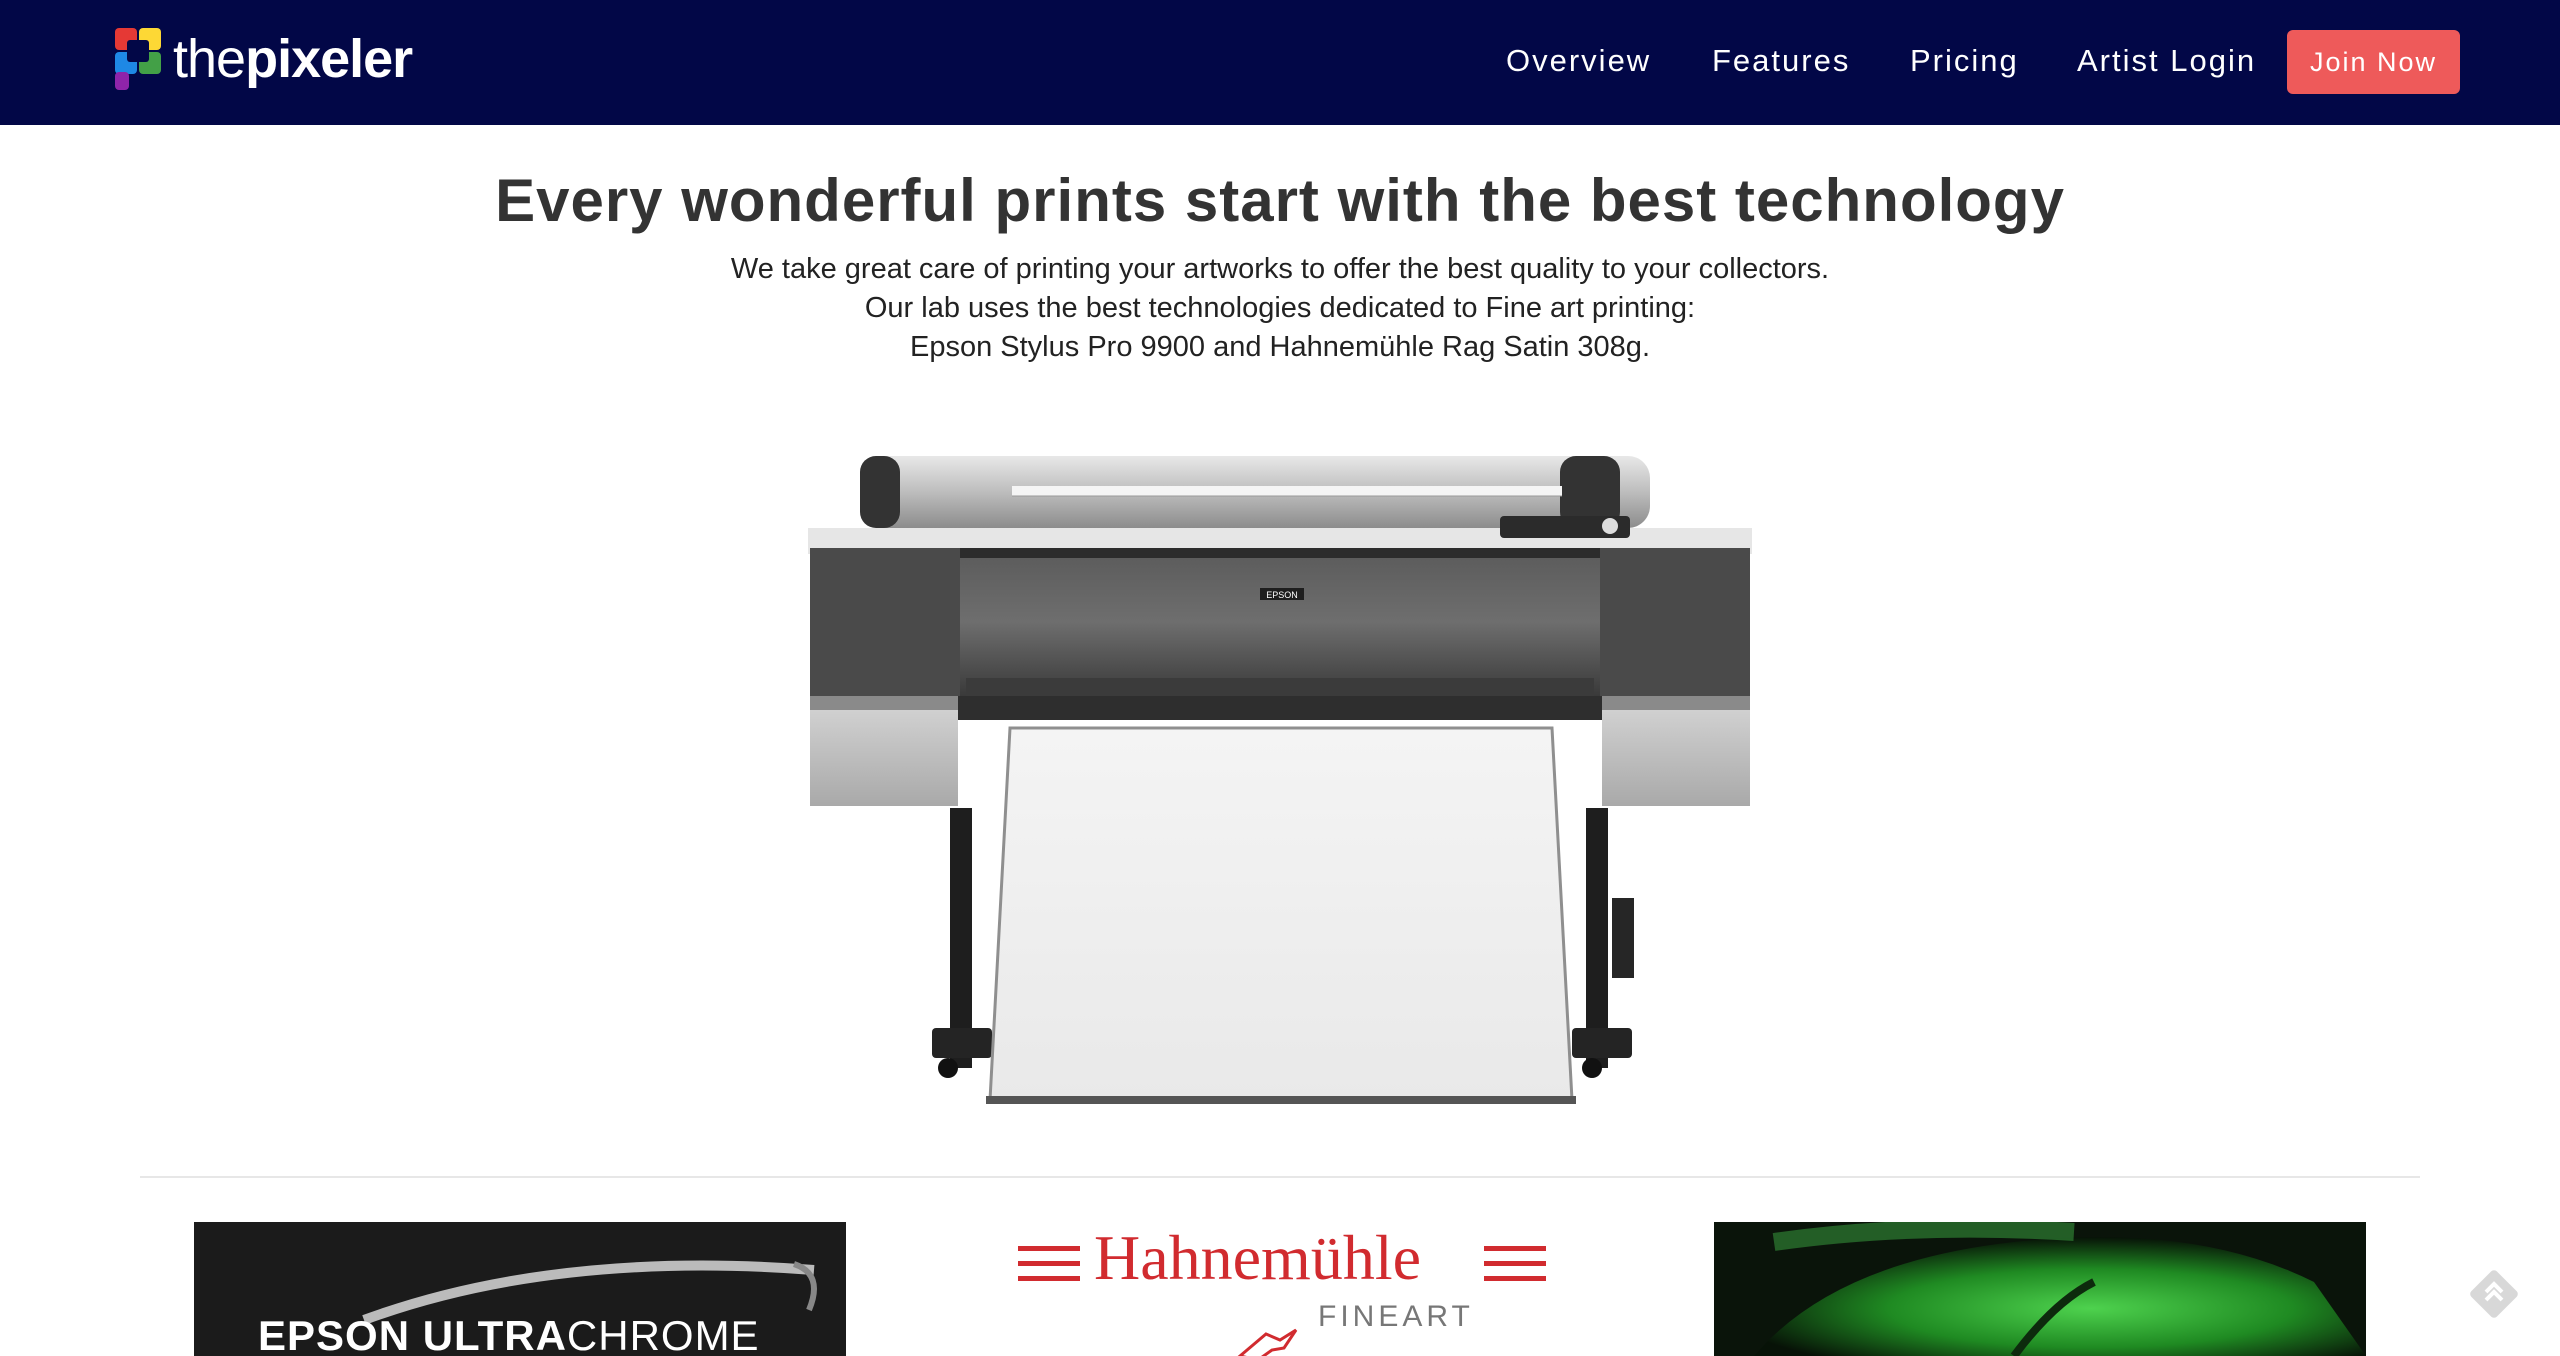 The height and width of the screenshot is (1356, 2560). Describe the element at coordinates (1781, 61) in the screenshot. I see `nav-features: Features` at that location.